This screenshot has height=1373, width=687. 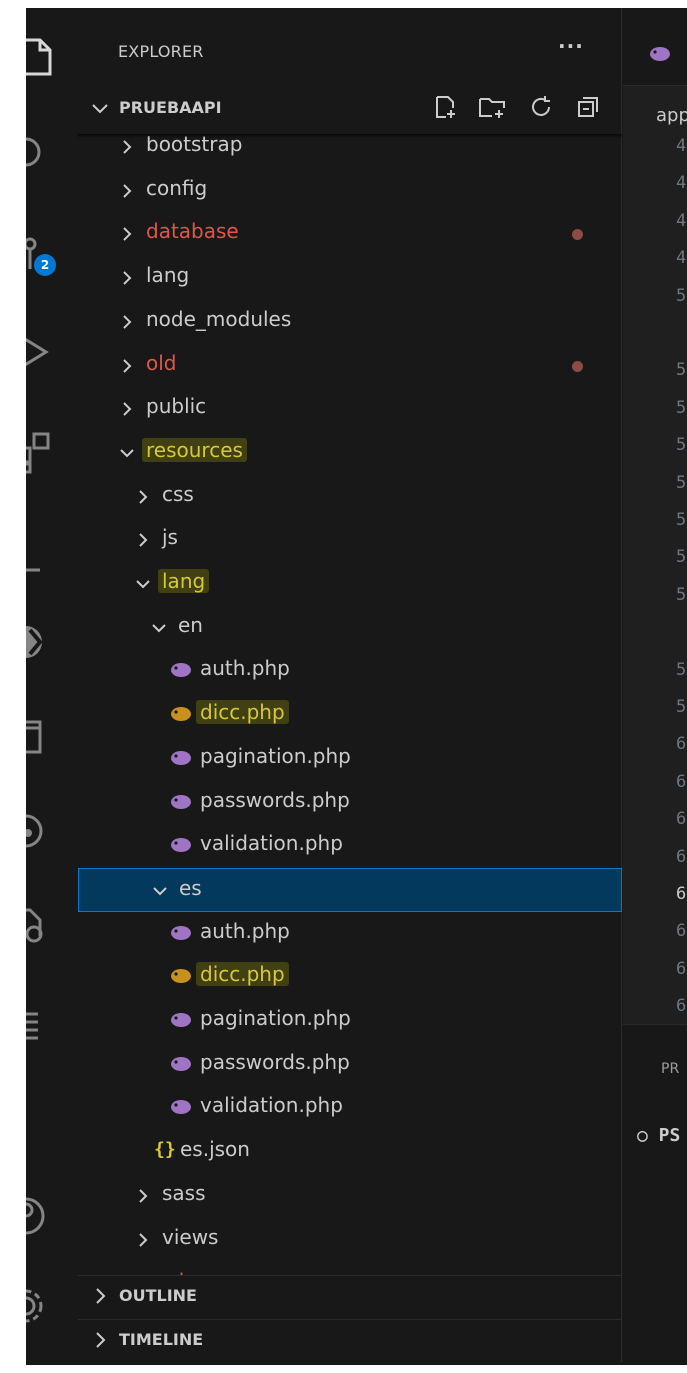 I want to click on tree-folder: css, so click(x=350, y=497).